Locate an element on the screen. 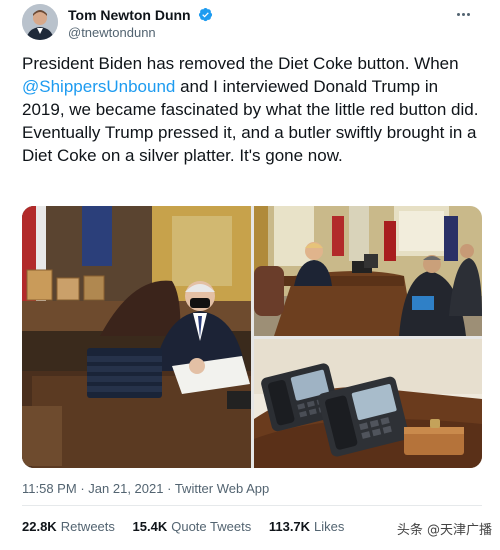 Image resolution: width=500 pixels, height=550 pixels. tweet-time: 11:58 PM is located at coordinates (49, 488).